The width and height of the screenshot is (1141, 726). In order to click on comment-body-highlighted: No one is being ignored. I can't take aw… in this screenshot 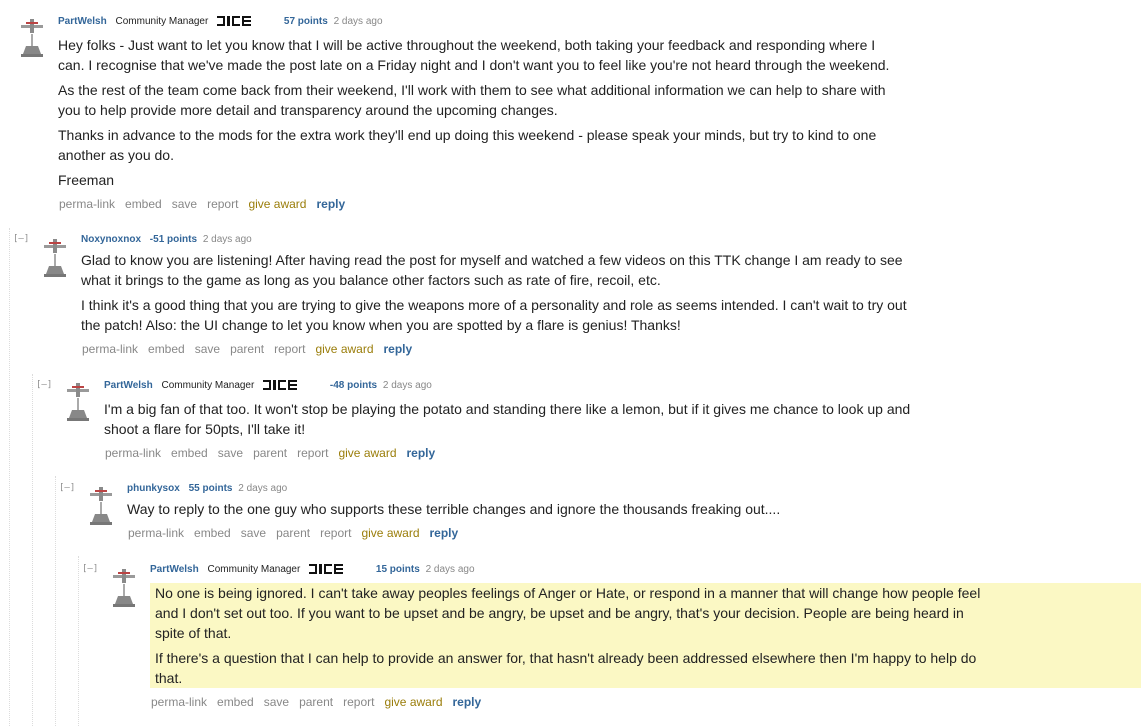, I will do `click(645, 635)`.